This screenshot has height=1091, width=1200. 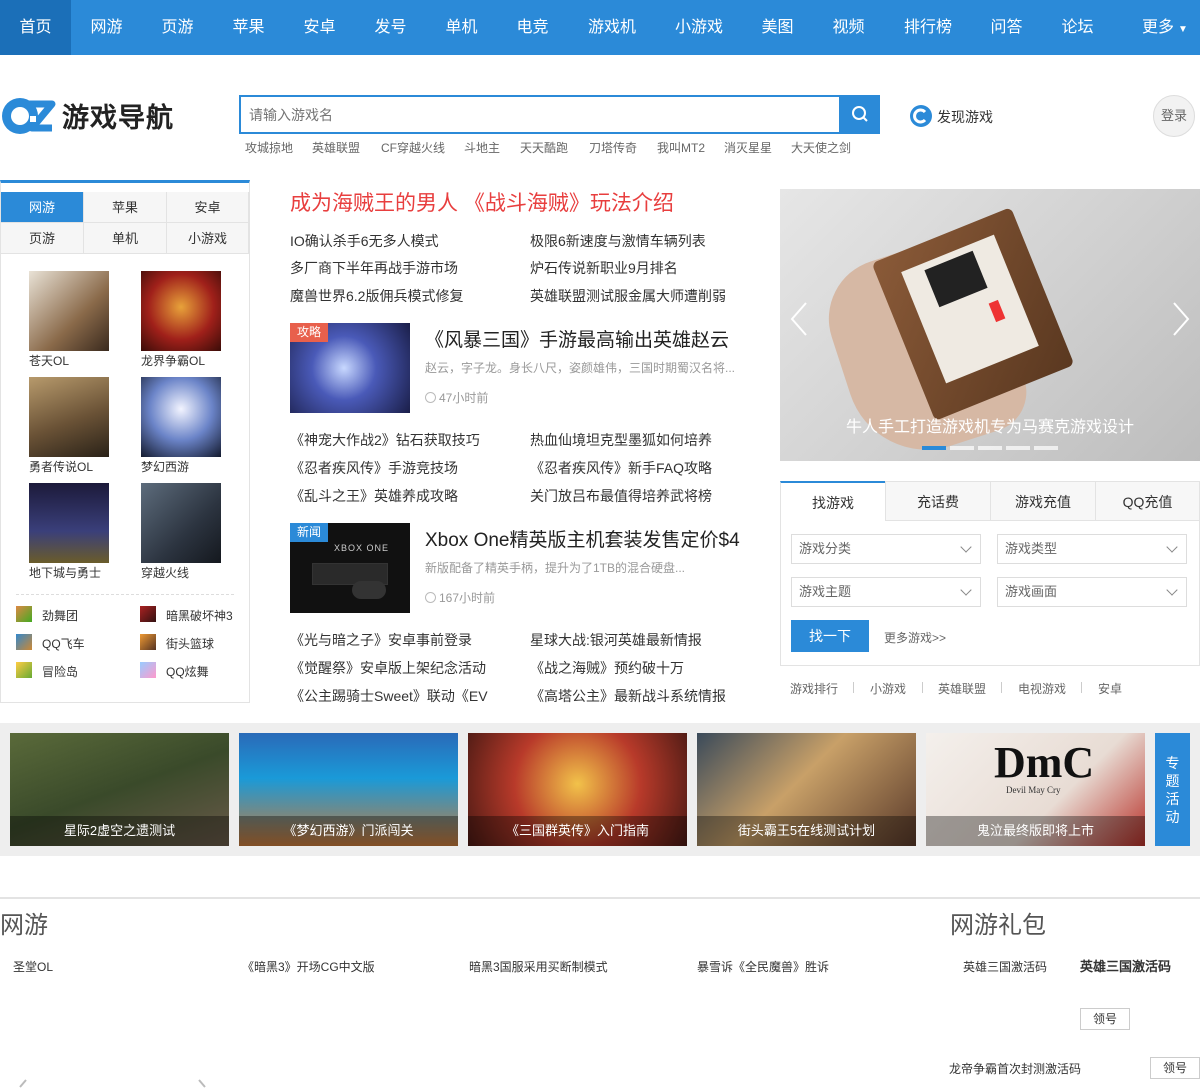 What do you see at coordinates (830, 636) in the screenshot?
I see `find-game-button: 找一下` at bounding box center [830, 636].